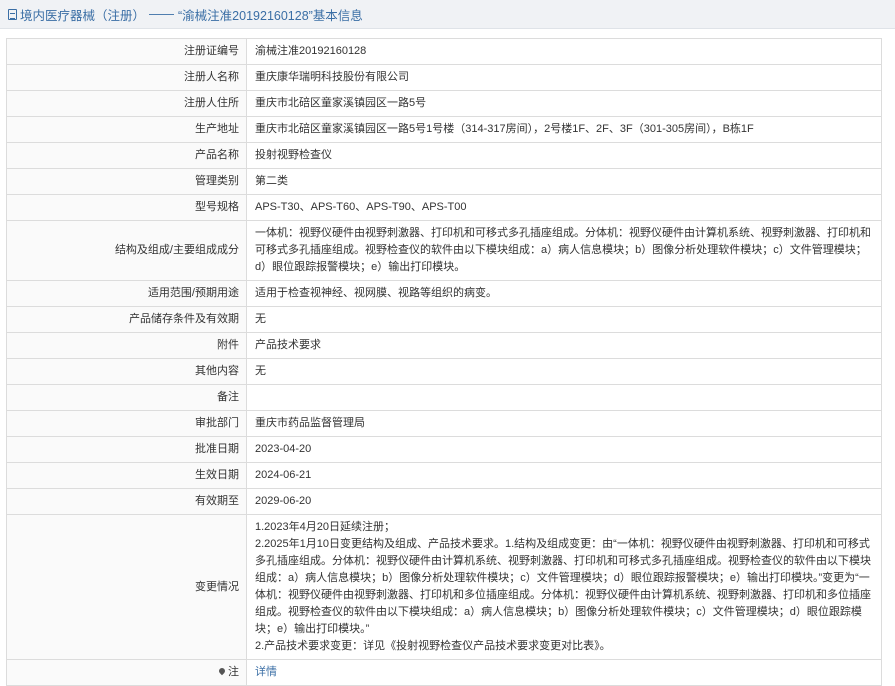 The image size is (895, 686). I want to click on row-value, so click(564, 397).